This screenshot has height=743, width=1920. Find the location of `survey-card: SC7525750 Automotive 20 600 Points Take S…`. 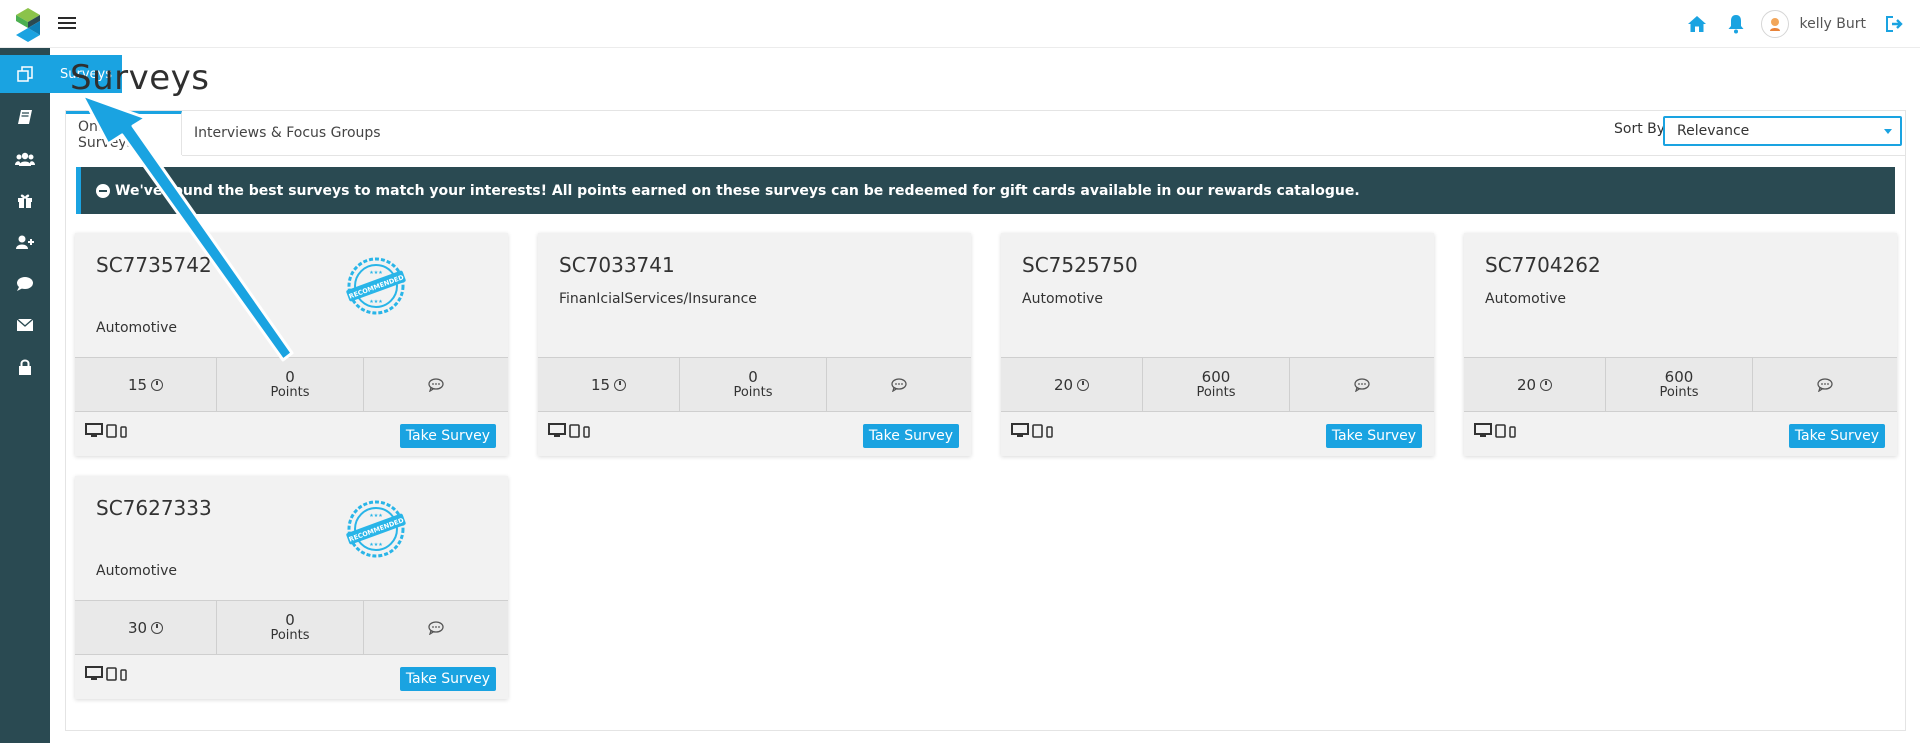

survey-card: SC7525750 Automotive 20 600 Points Take S… is located at coordinates (1217, 344).